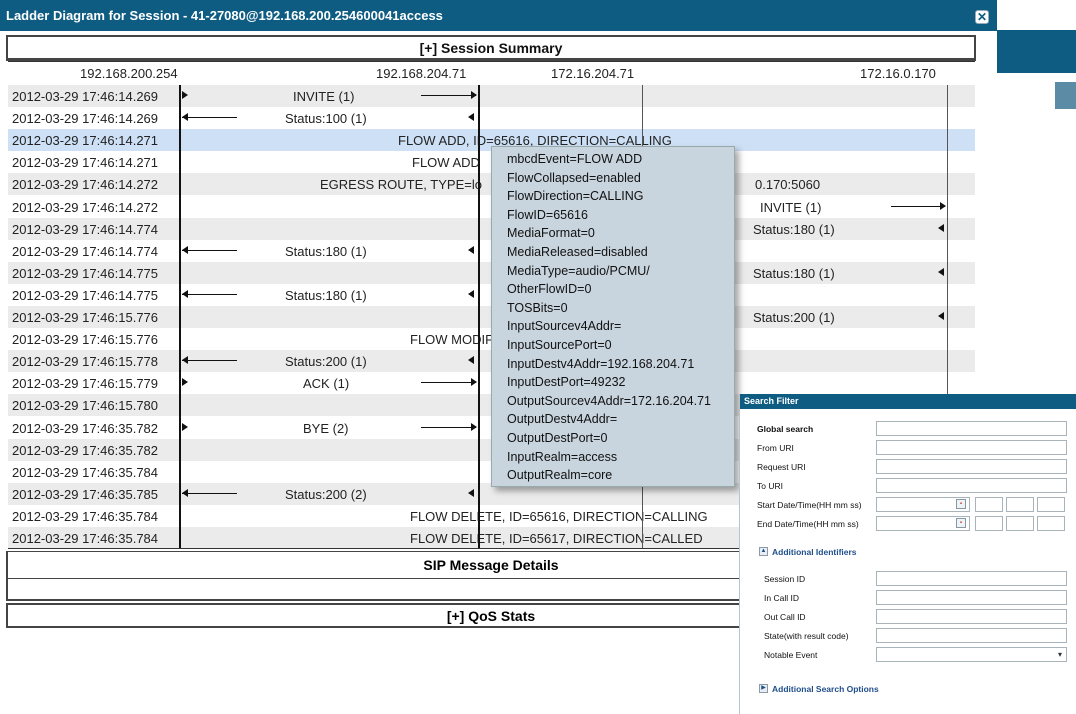 The height and width of the screenshot is (714, 1076). What do you see at coordinates (491, 96) in the screenshot?
I see `table-row: 2012-03-29 17:46:14.269 INVITE (1)` at bounding box center [491, 96].